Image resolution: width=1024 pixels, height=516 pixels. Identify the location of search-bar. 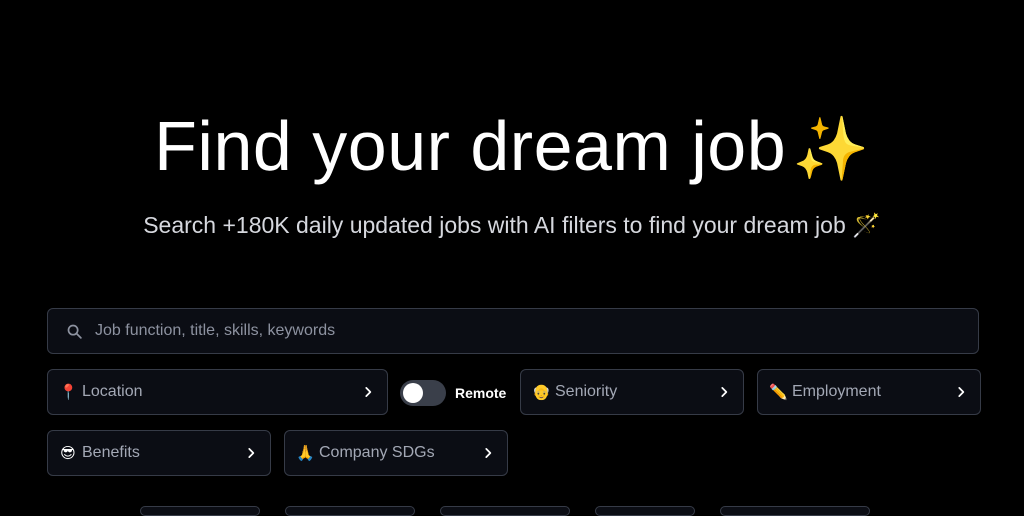
(513, 331).